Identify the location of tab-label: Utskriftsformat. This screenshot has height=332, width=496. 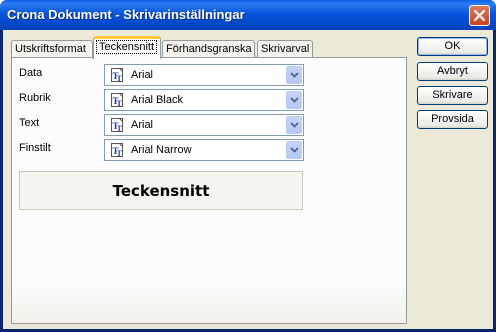
(50, 49).